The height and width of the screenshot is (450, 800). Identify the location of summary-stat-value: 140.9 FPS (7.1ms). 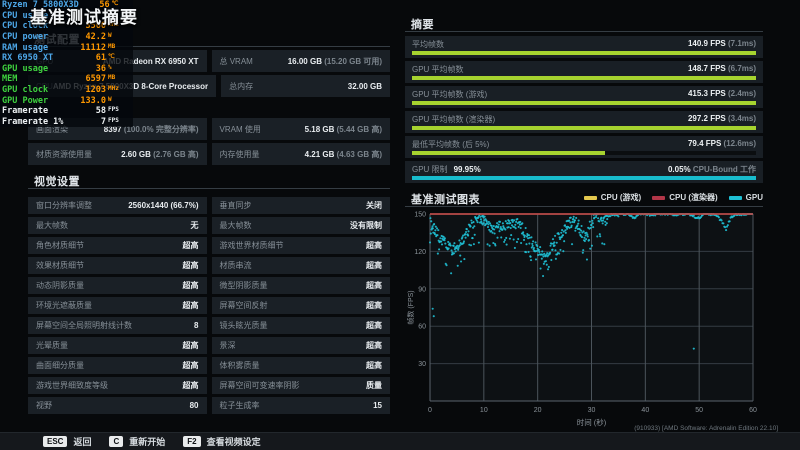
(721, 43).